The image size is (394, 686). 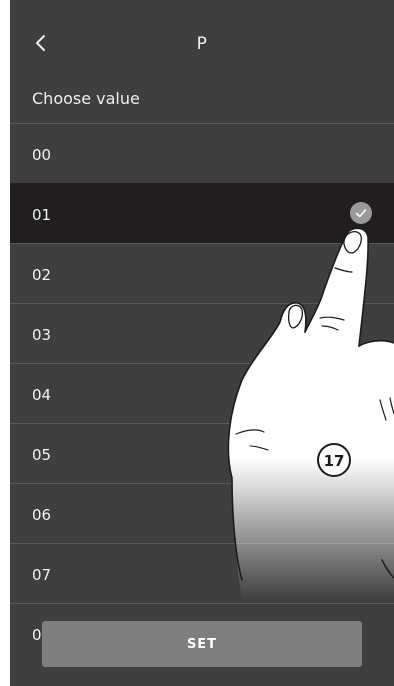 I want to click on callout-marker: 17, so click(x=334, y=460).